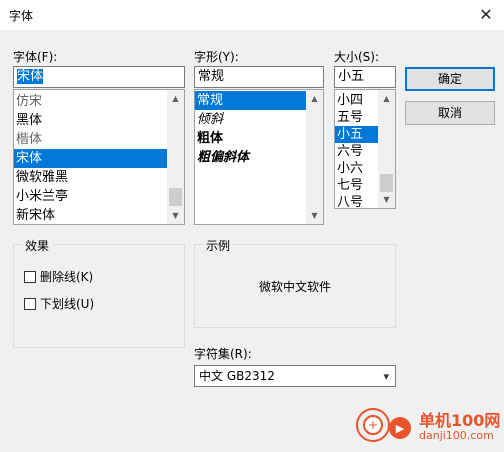  What do you see at coordinates (386, 377) in the screenshot?
I see `chevron-down-icon: ▾` at bounding box center [386, 377].